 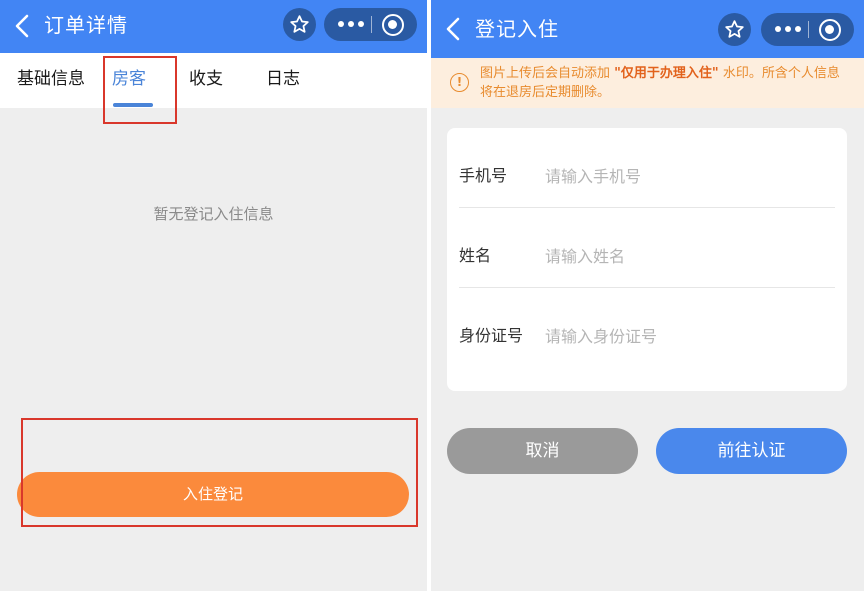 I want to click on tab-income-expense: 收支, so click(x=206, y=79).